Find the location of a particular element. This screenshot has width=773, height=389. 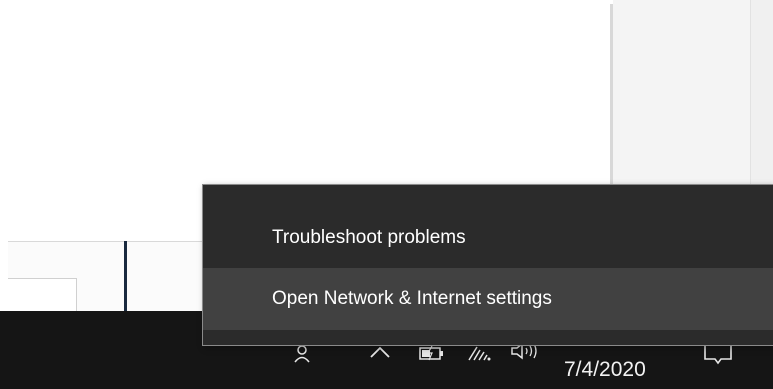

people-icon is located at coordinates (303, 356).